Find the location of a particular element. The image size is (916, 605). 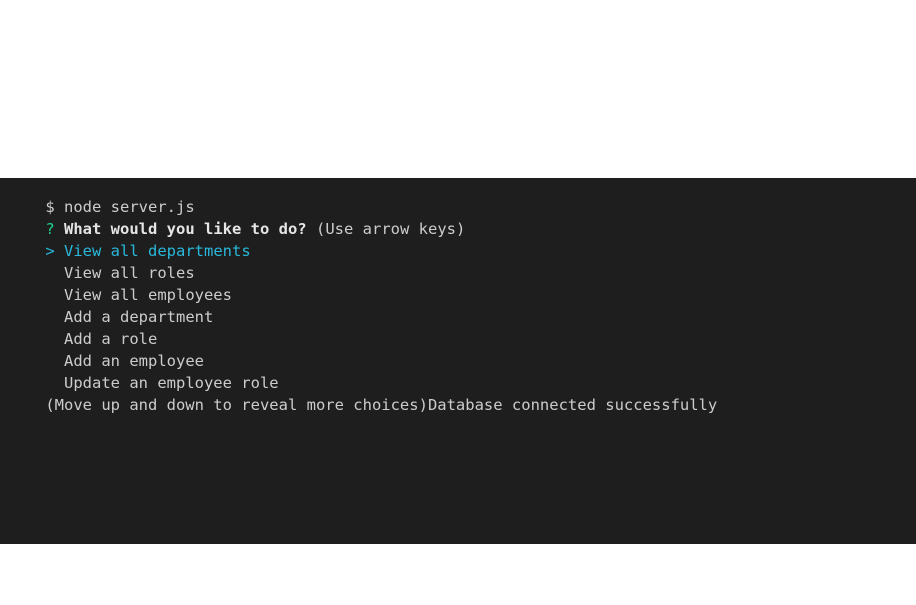

command-line: $ node server.js is located at coordinates (101, 197).